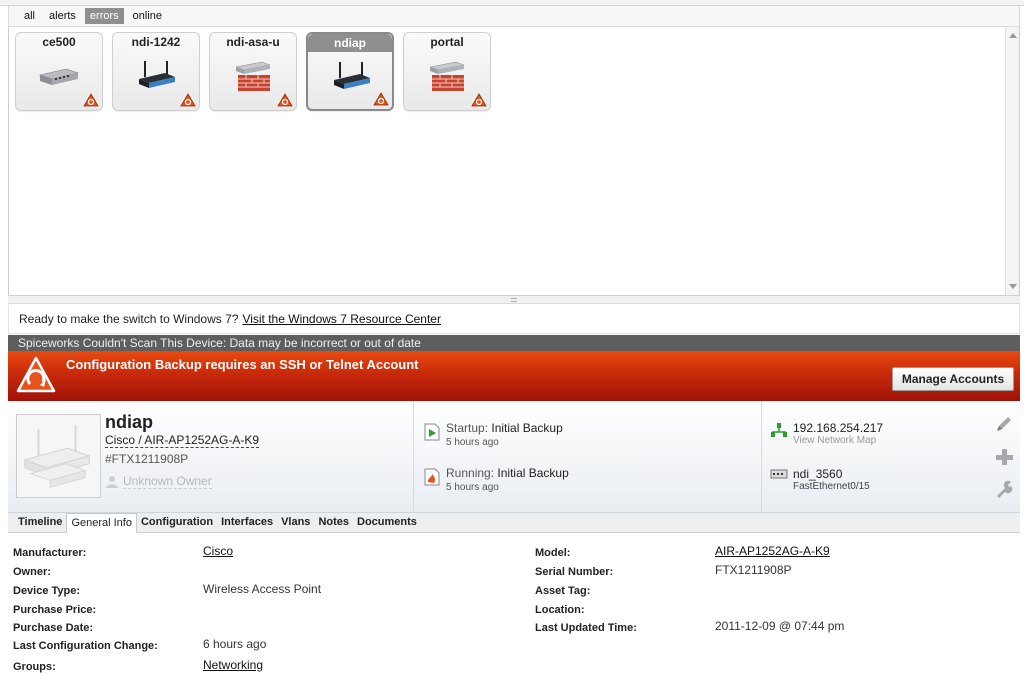 The image size is (1024, 678). I want to click on device-tile-ce500: ce500, so click(59, 71).